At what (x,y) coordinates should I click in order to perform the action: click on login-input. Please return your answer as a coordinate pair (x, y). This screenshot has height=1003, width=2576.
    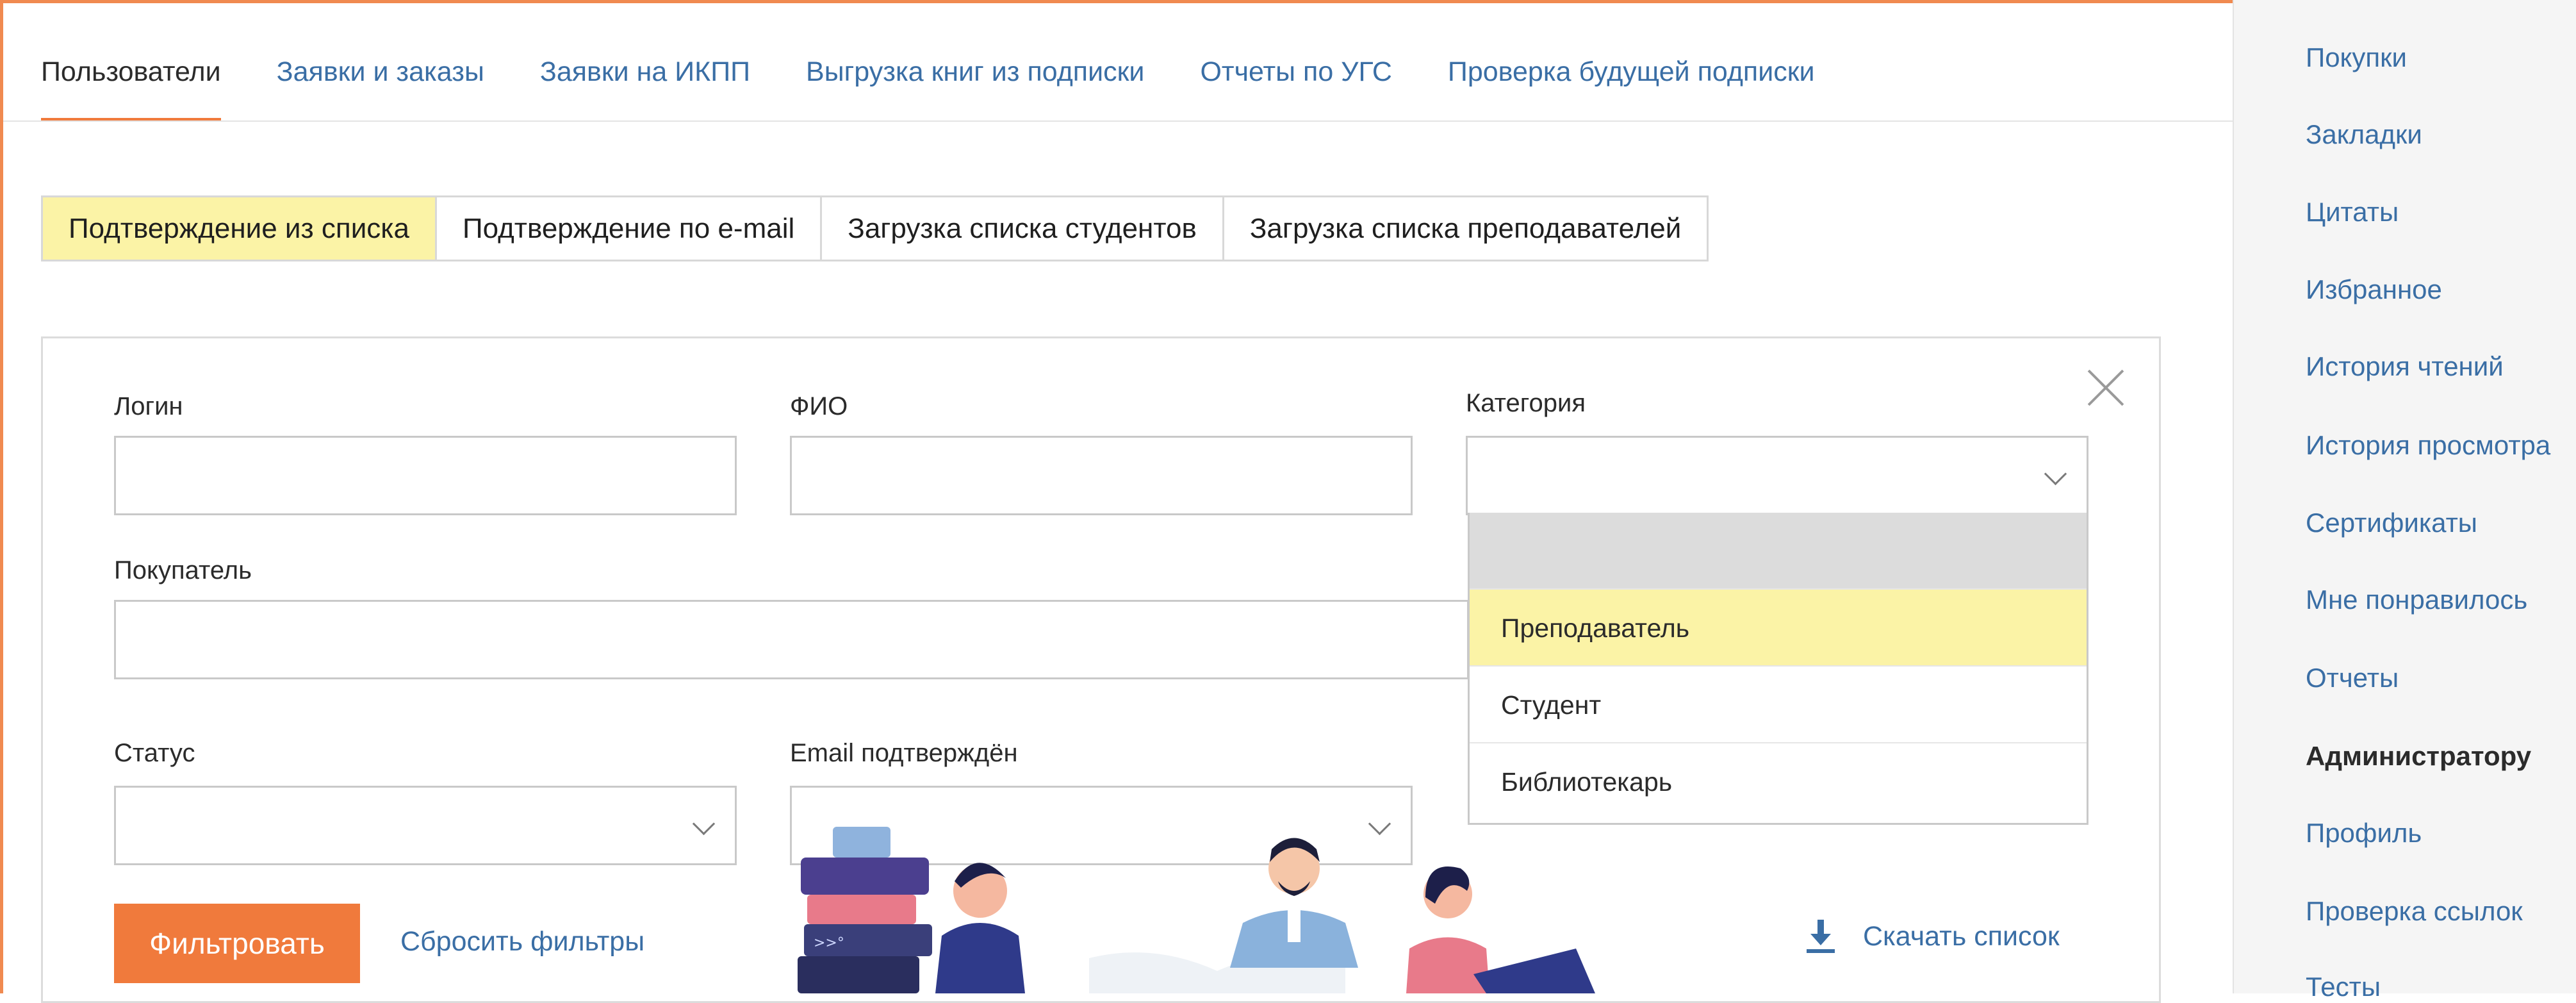
    Looking at the image, I should click on (426, 475).